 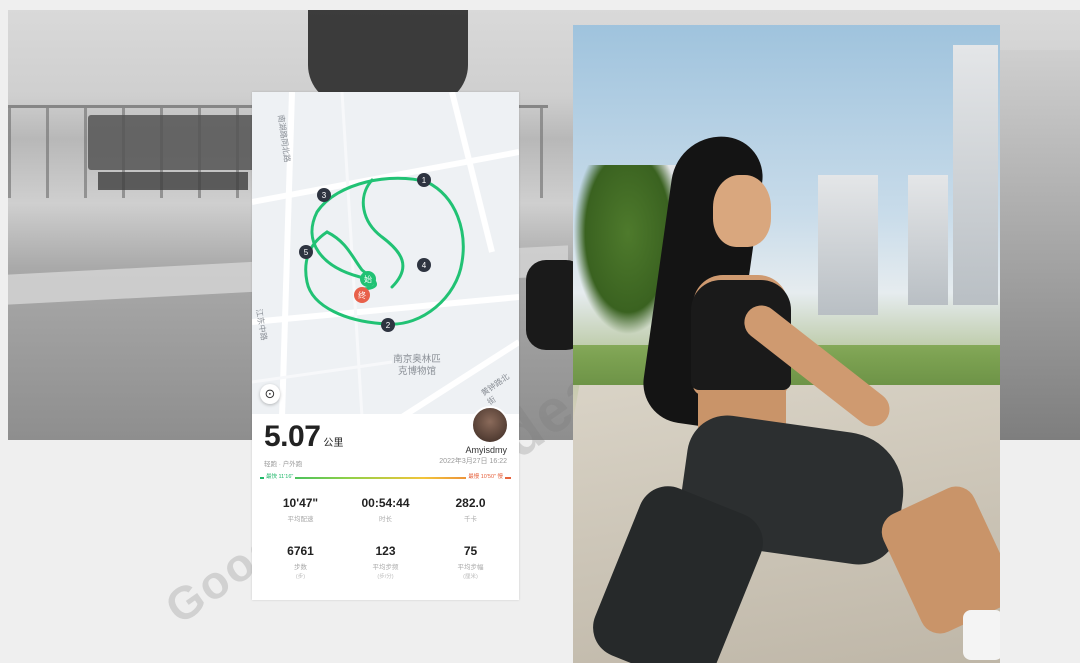 I want to click on end-marker-label: 终, so click(x=362, y=295).